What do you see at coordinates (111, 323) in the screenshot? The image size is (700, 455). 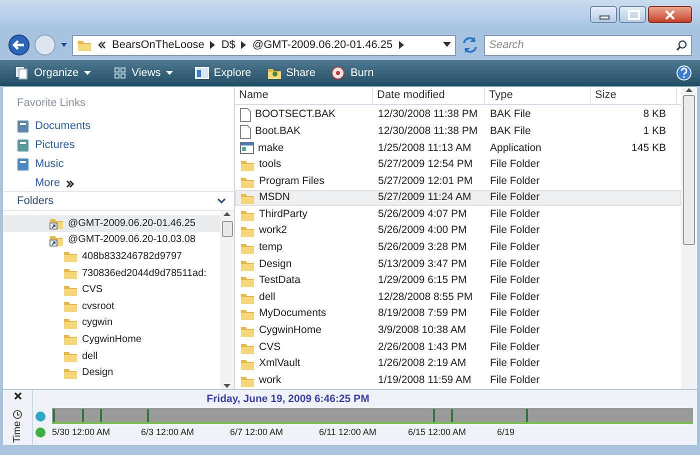 I see `tree-item: cygwin` at bounding box center [111, 323].